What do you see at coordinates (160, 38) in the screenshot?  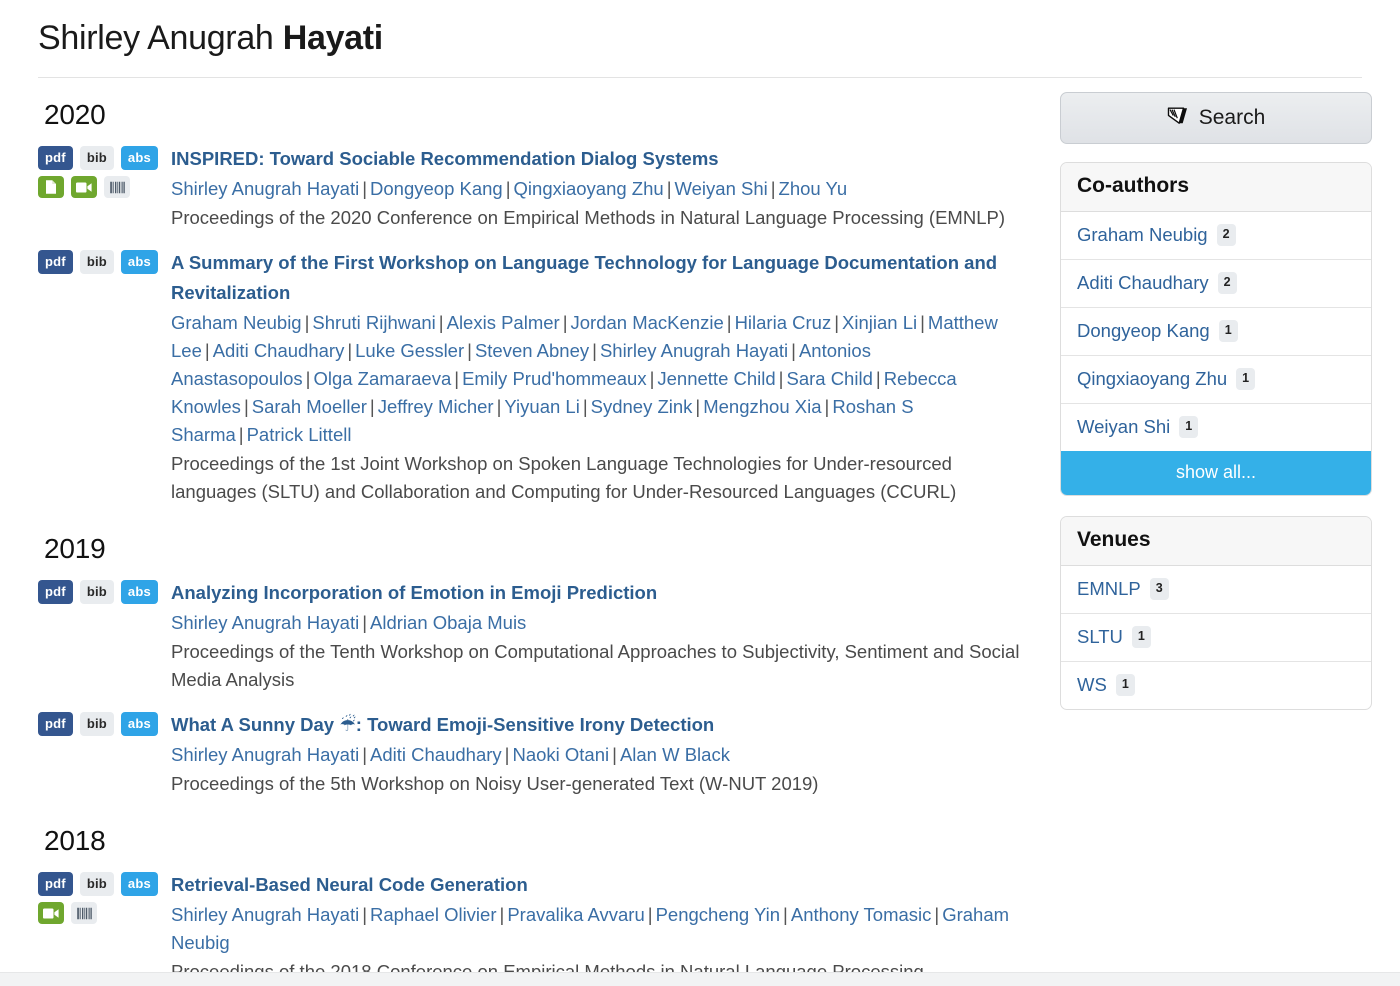 I see `page-title-first: Shirley Anugrah` at bounding box center [160, 38].